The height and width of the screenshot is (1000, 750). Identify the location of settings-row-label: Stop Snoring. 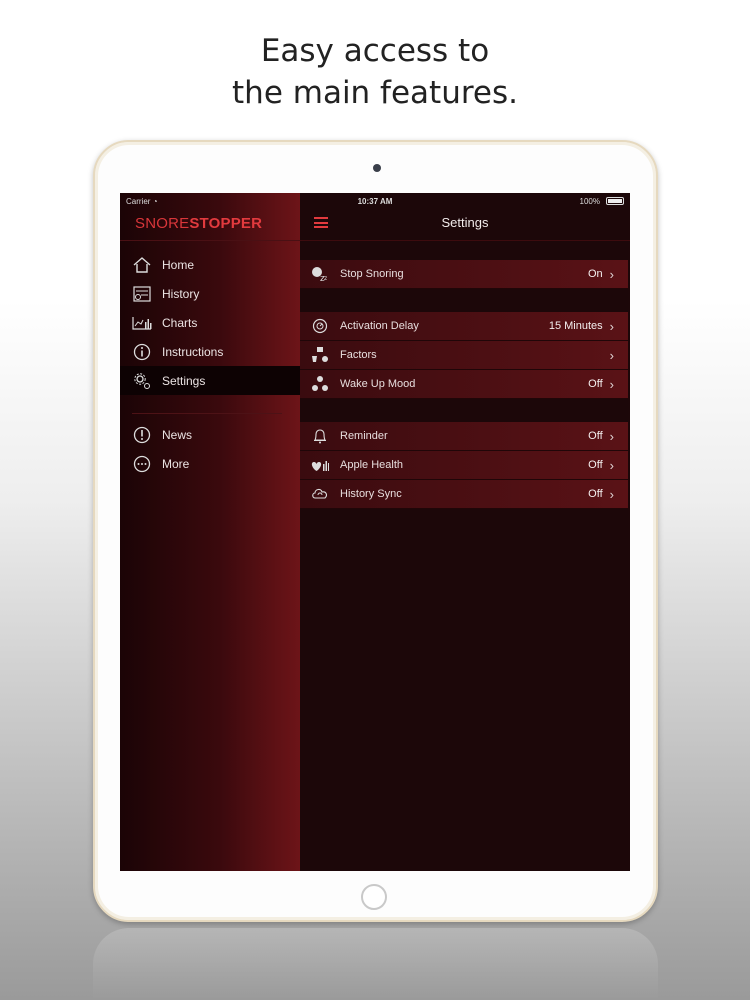
(372, 274).